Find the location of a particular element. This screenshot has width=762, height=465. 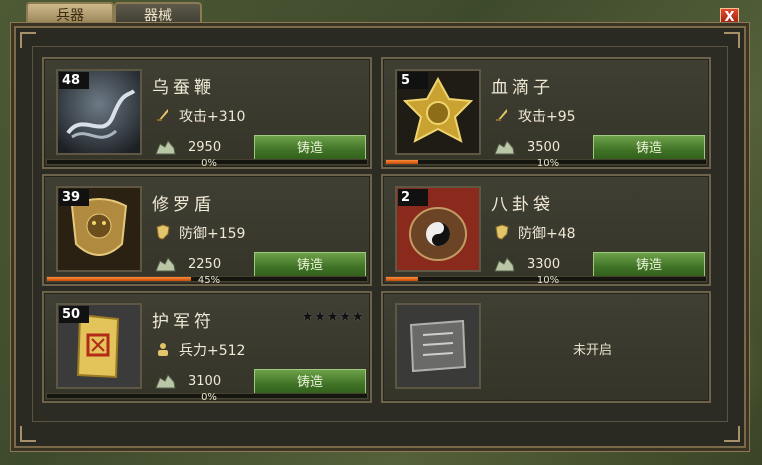

level-badge: 39 is located at coordinates (74, 197).